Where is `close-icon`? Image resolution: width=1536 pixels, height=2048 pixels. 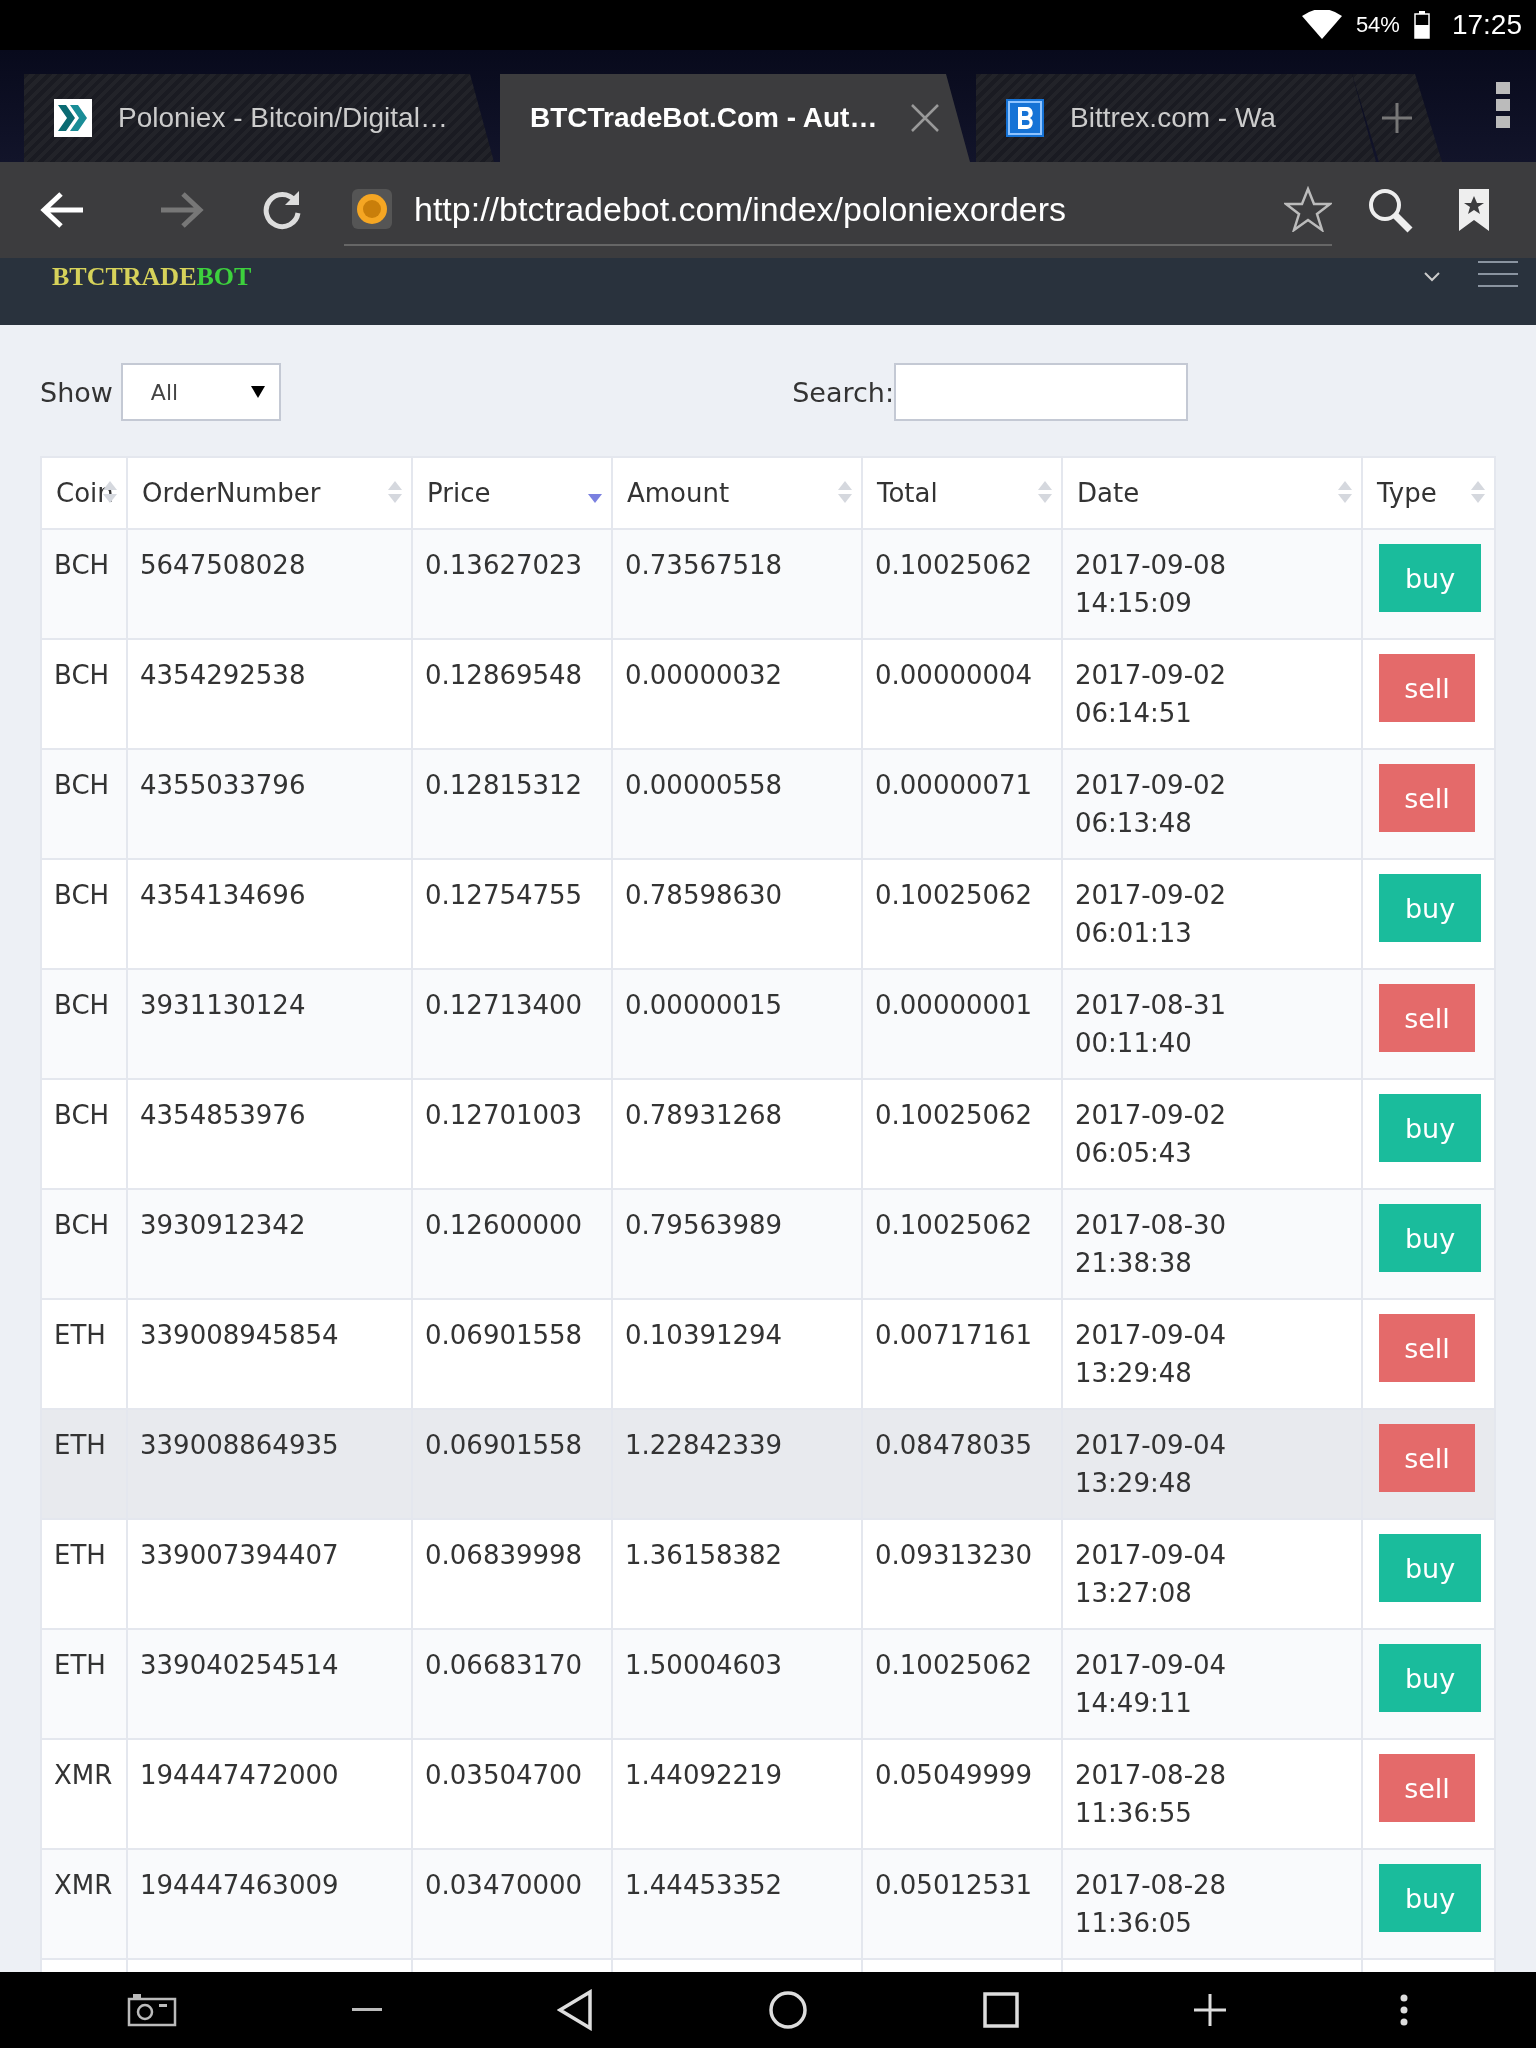
close-icon is located at coordinates (925, 118).